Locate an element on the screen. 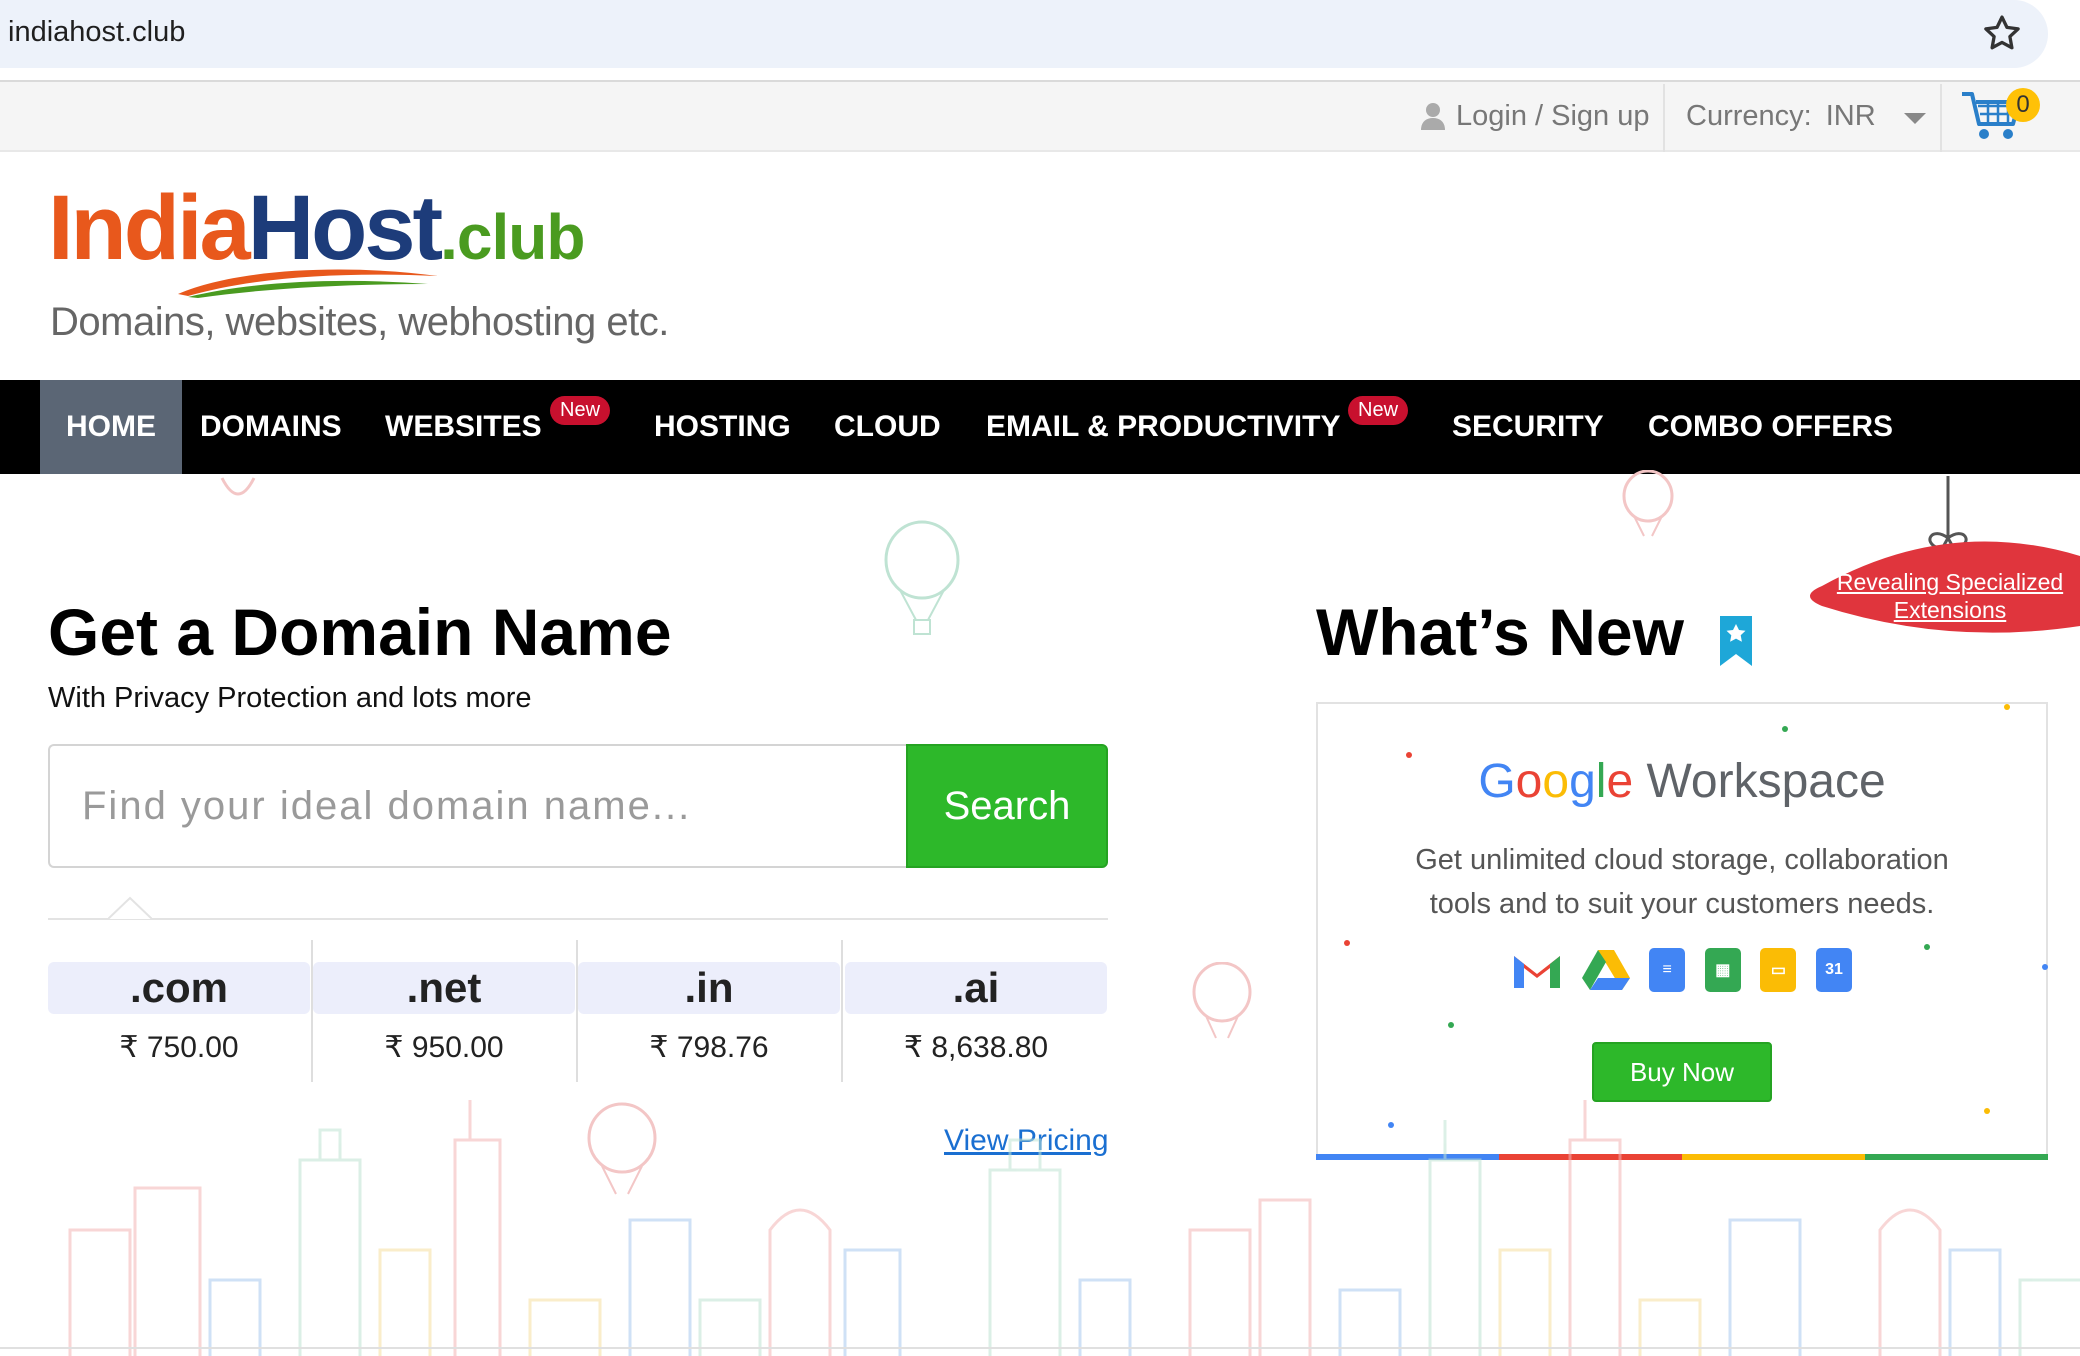 The width and height of the screenshot is (2080, 1356). promo-link: Revealing Specialized Extensions is located at coordinates (1950, 596).